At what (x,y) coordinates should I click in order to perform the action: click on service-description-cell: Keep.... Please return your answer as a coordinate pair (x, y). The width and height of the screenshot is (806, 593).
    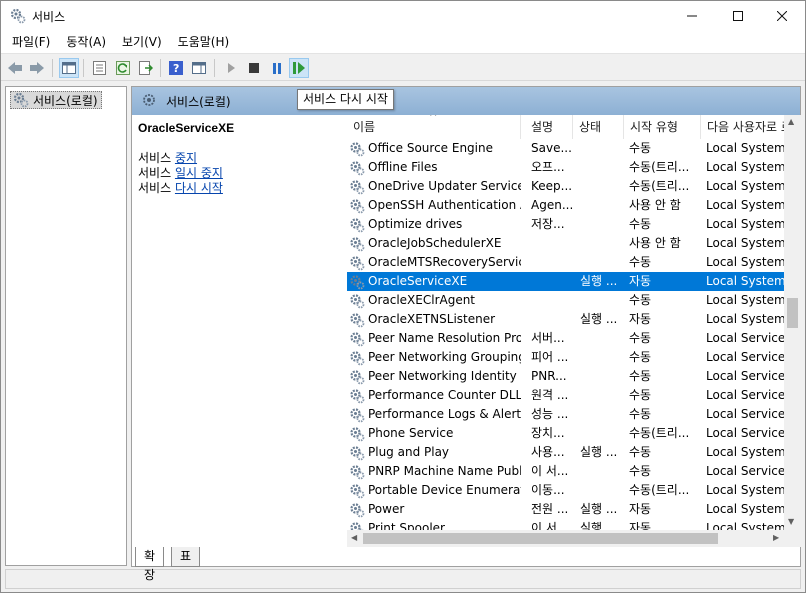
    Looking at the image, I should click on (552, 186).